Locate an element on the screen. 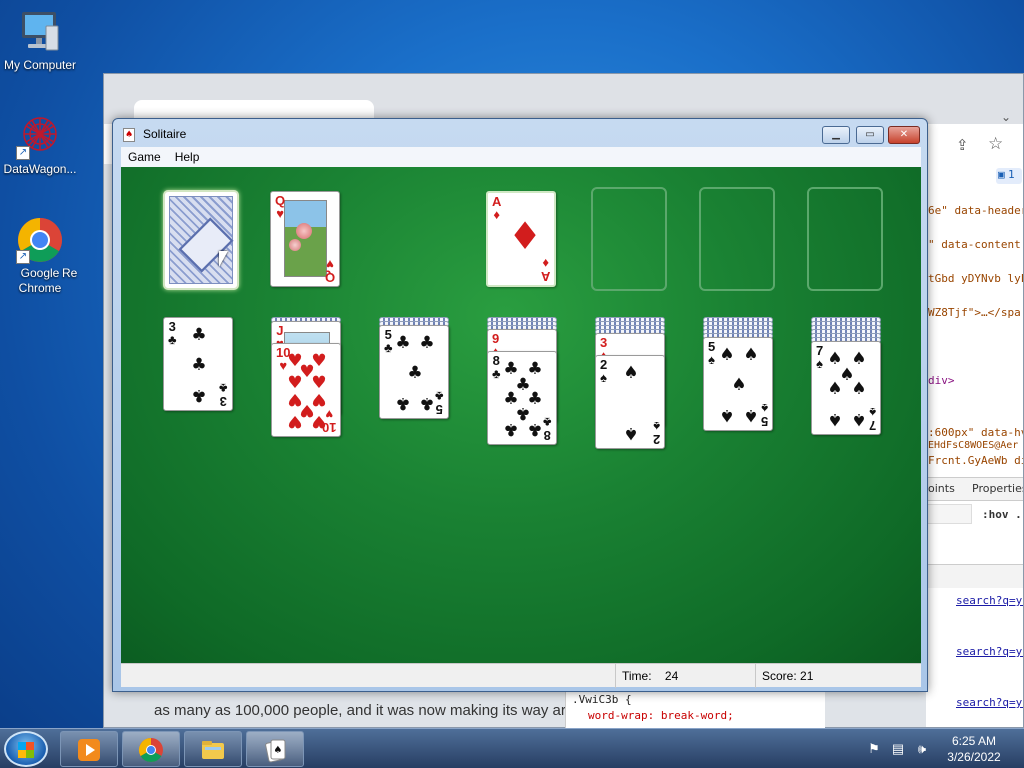 Image resolution: width=1024 pixels, height=768 pixels. devtools-line: 6e" data-header is located at coordinates (975, 210).